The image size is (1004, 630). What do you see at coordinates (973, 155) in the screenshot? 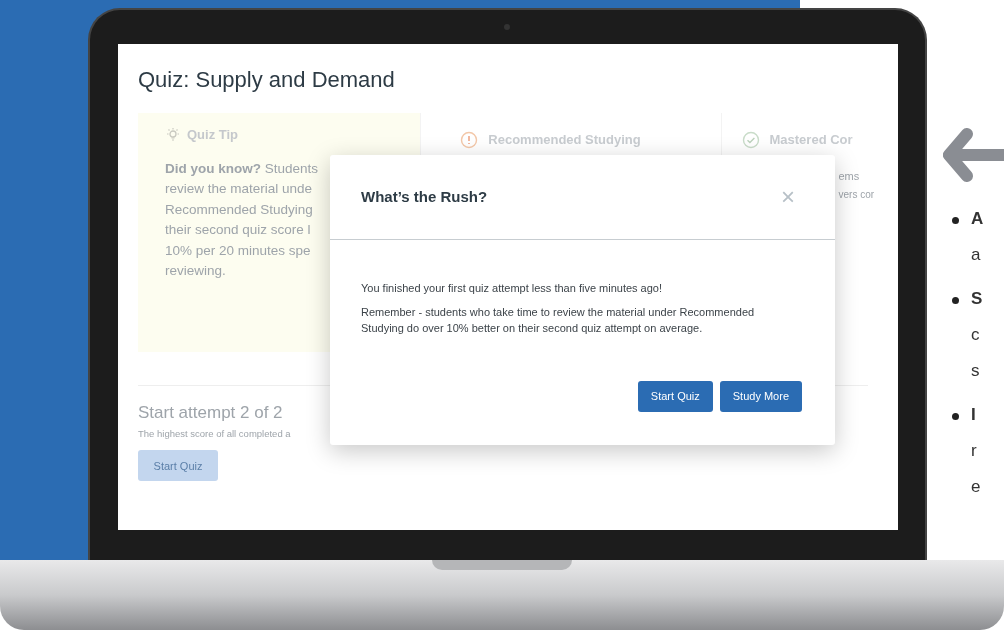
I see `arrow-icon` at bounding box center [973, 155].